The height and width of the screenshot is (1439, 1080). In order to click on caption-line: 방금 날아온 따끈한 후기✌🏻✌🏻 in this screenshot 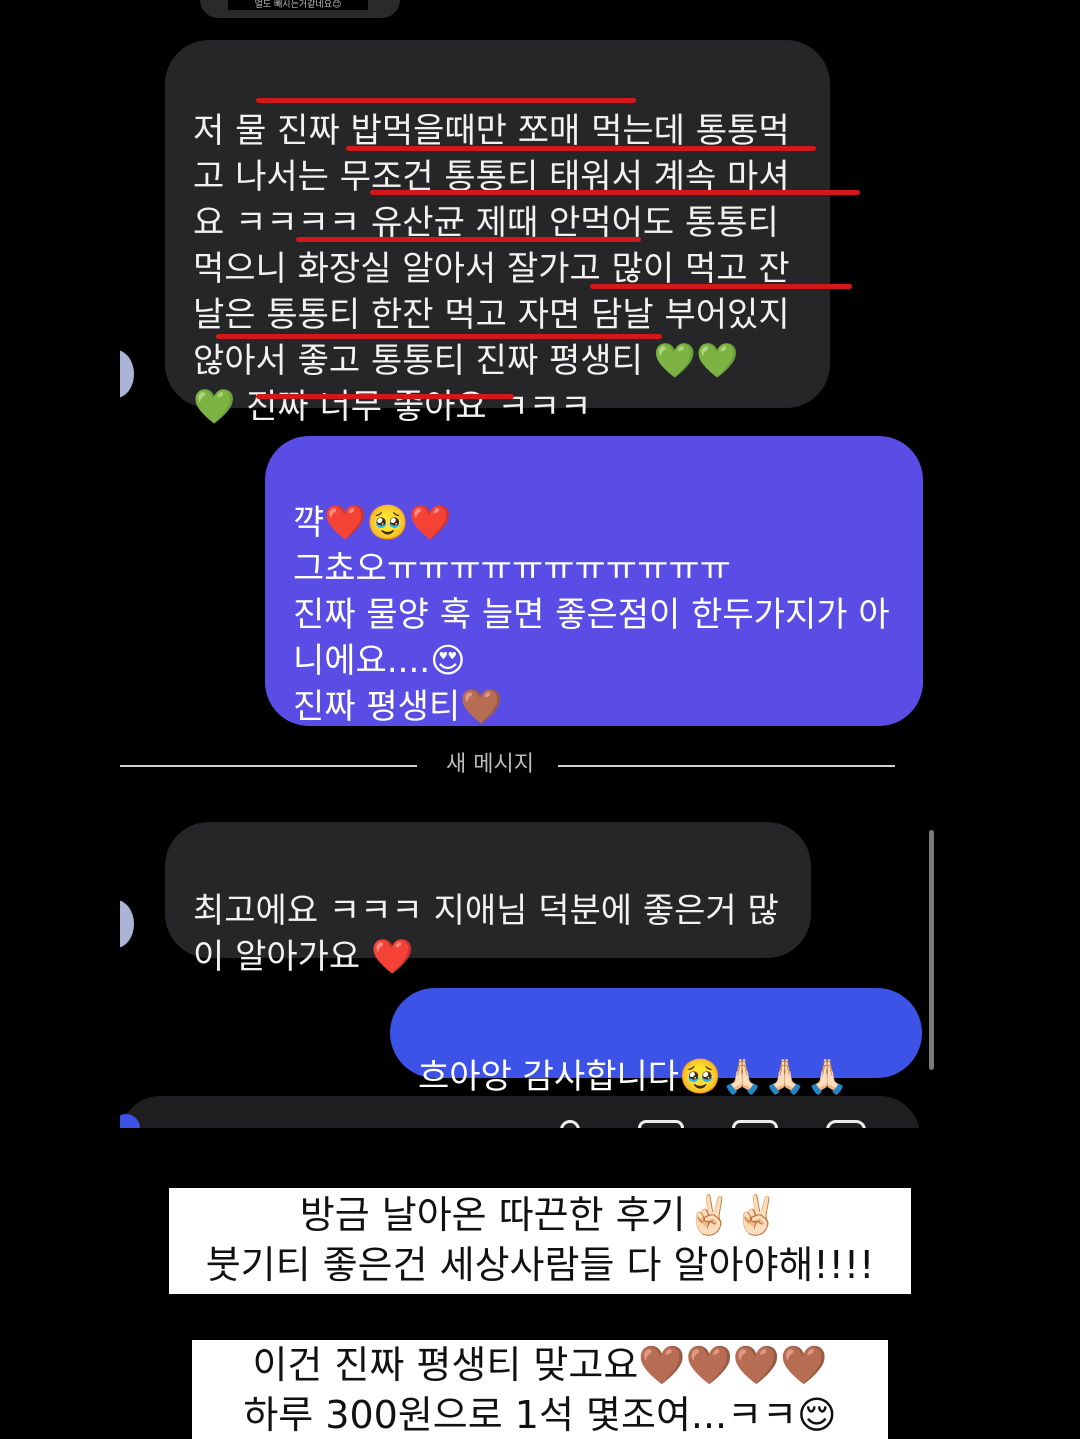, I will do `click(540, 1215)`.